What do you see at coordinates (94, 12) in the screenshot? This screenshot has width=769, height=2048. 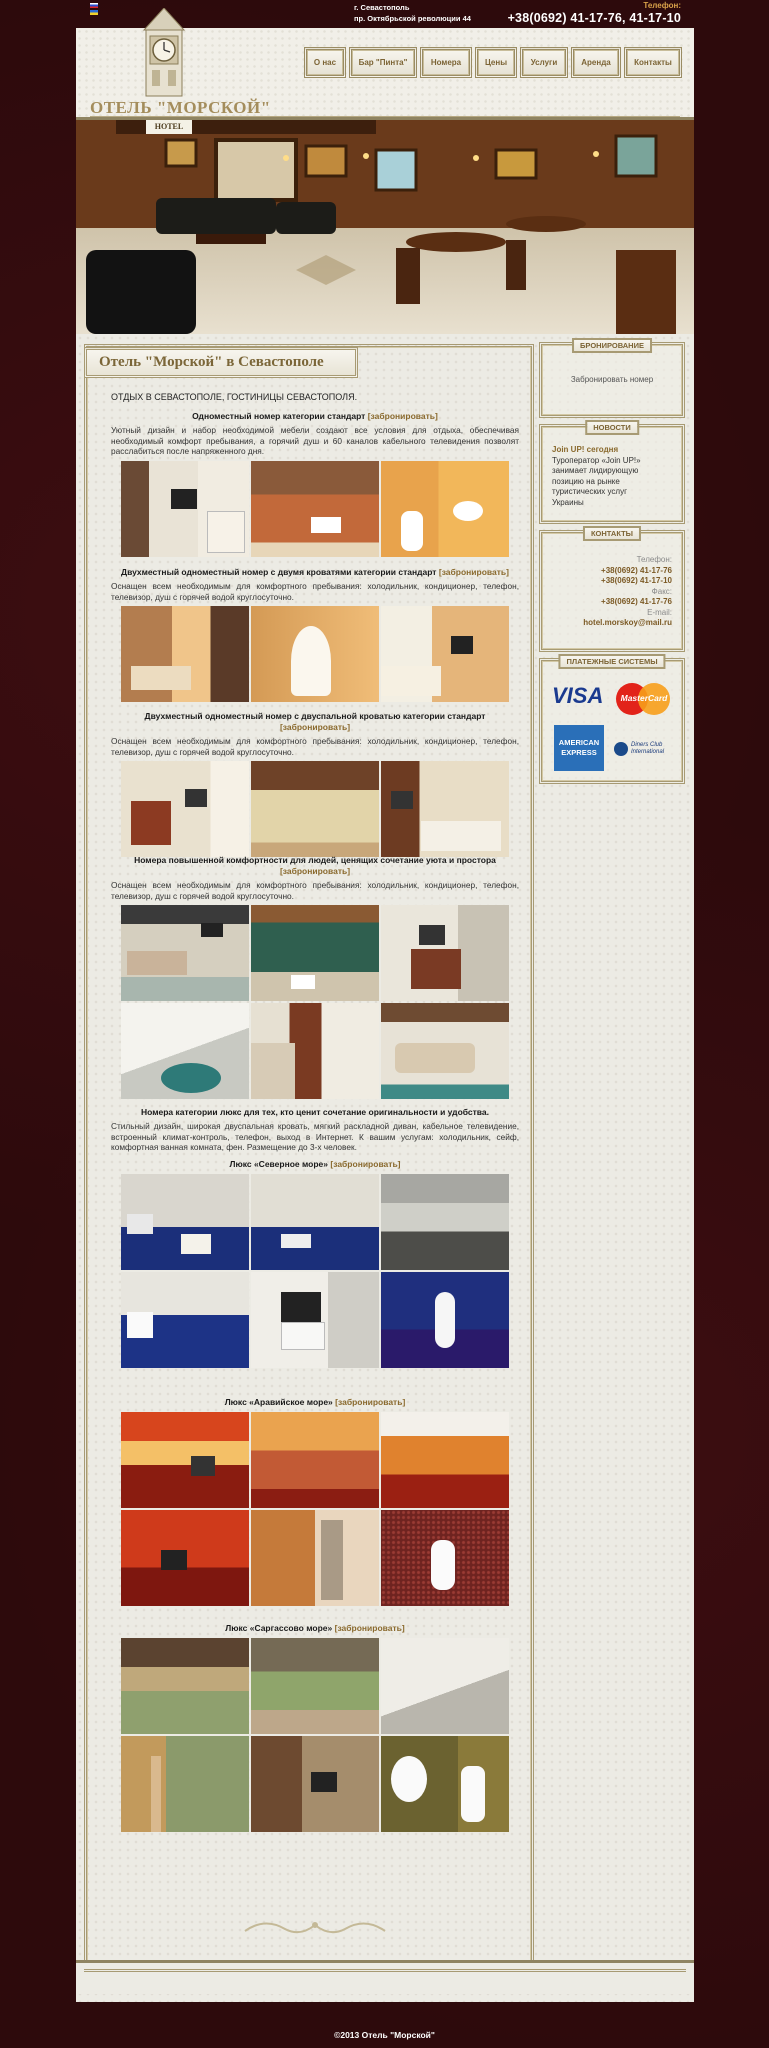 I see `flag-ua-icon` at bounding box center [94, 12].